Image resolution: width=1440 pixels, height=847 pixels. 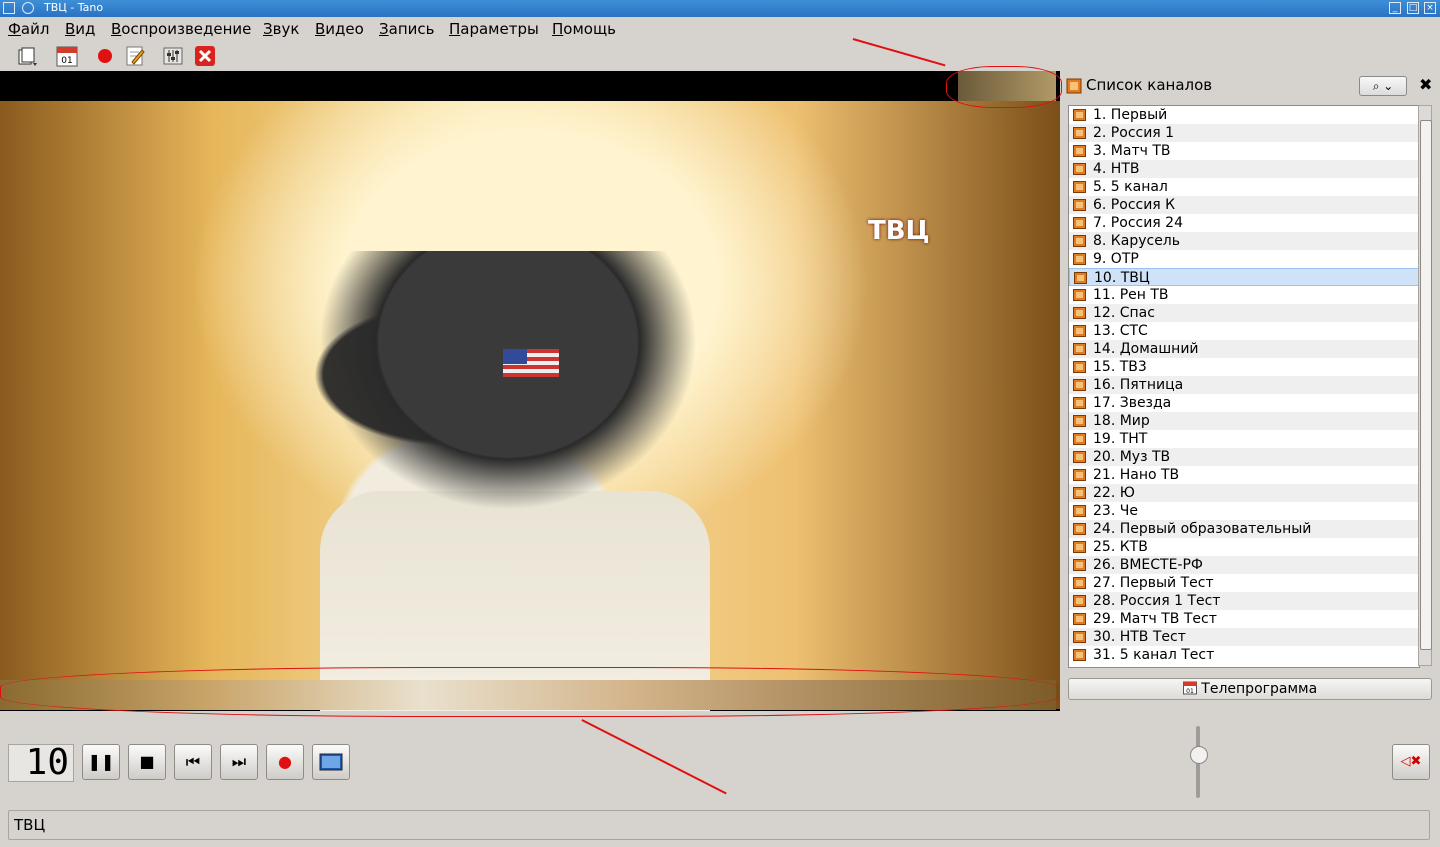 I want to click on close-icon: ×, so click(x=1430, y=8).